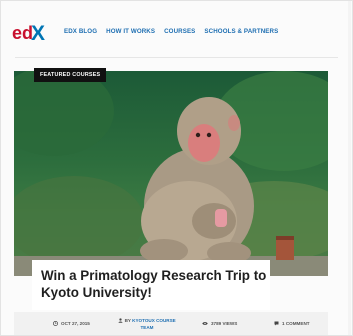 This screenshot has height=336, width=353. Describe the element at coordinates (179, 31) in the screenshot. I see `nav-item-courses: COURSES` at that location.